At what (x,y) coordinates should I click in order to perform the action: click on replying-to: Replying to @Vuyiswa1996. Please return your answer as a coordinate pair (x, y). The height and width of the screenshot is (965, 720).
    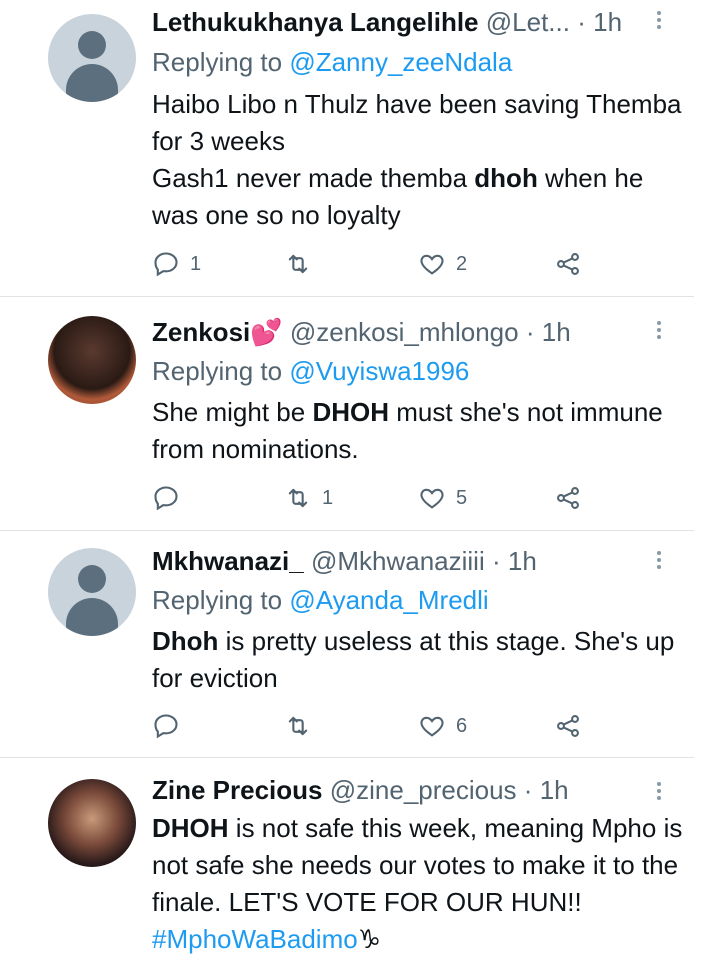
    Looking at the image, I should click on (310, 371).